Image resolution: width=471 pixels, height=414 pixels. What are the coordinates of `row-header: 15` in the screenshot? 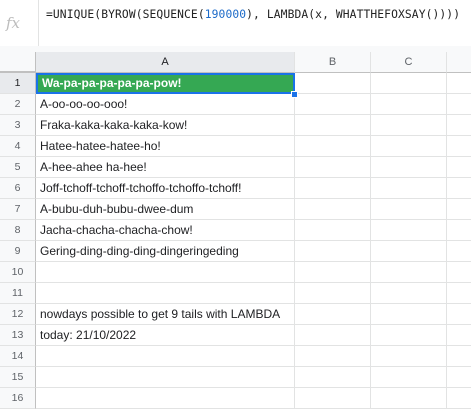 It's located at (18, 377).